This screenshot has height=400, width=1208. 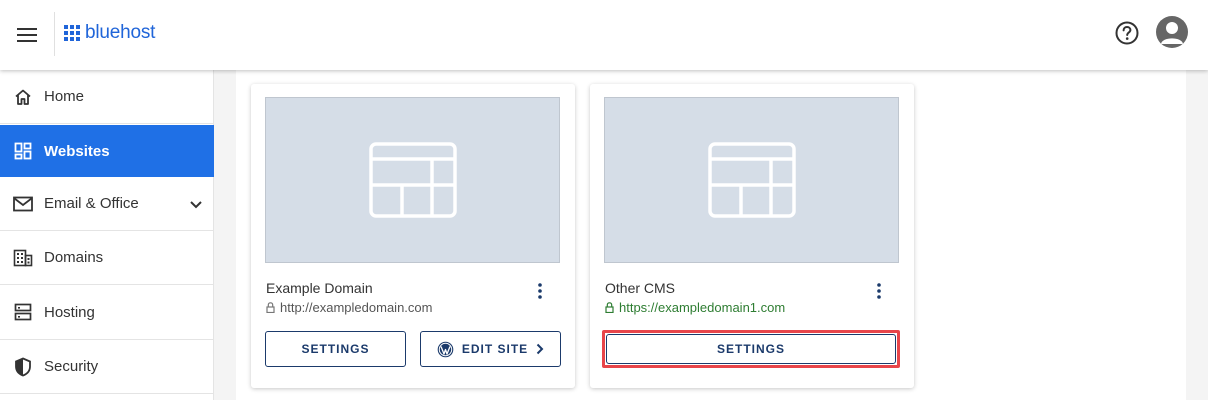 What do you see at coordinates (107, 97) in the screenshot?
I see `sidebar-item-home: Home` at bounding box center [107, 97].